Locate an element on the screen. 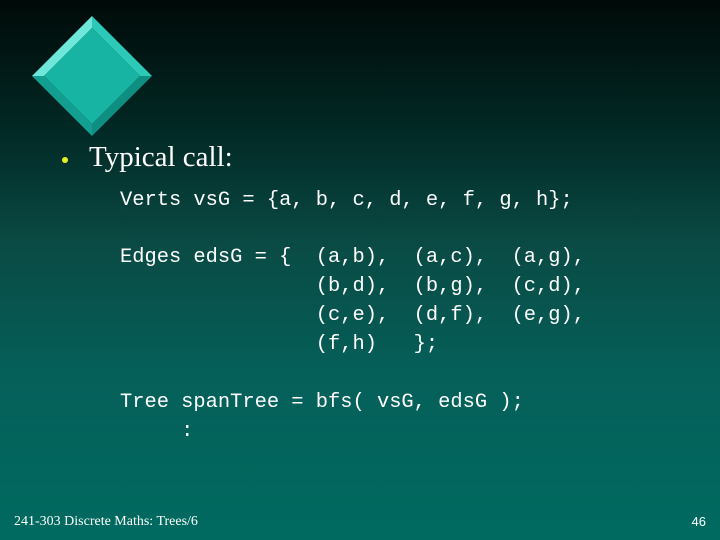  diamond-face is located at coordinates (92, 76).